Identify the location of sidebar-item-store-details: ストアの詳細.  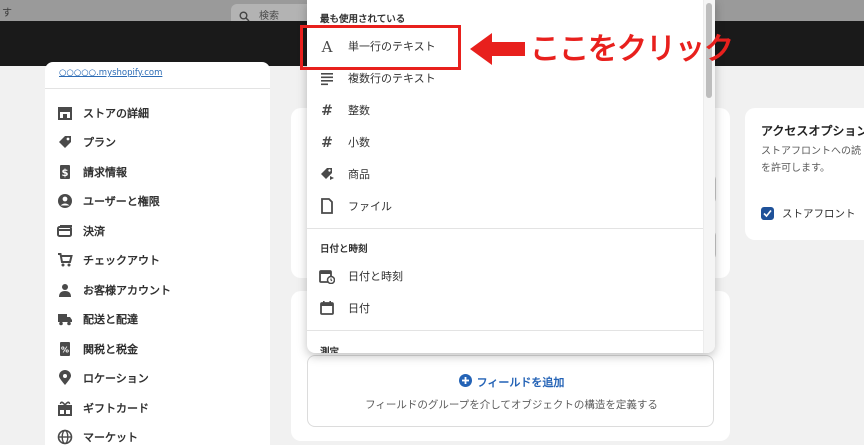
(157, 113).